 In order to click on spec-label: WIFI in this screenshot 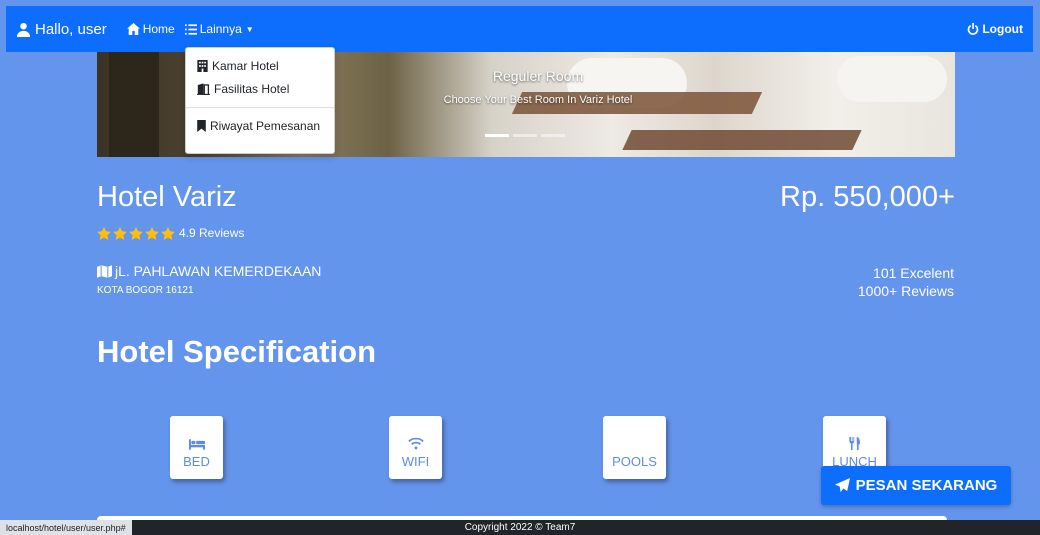, I will do `click(415, 461)`.